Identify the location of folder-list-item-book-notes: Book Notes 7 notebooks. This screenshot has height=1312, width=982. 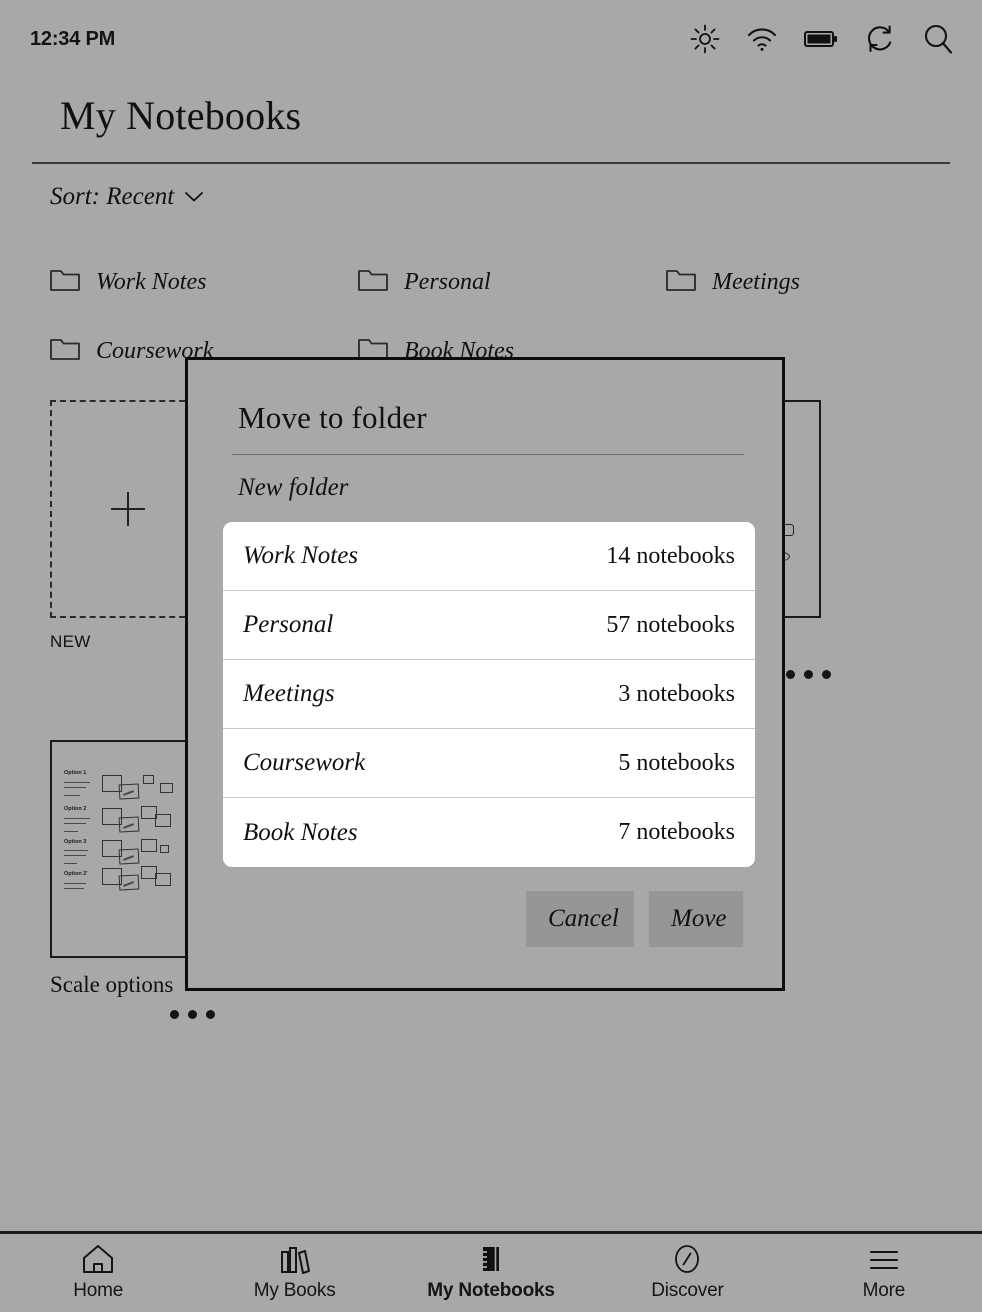
(489, 832).